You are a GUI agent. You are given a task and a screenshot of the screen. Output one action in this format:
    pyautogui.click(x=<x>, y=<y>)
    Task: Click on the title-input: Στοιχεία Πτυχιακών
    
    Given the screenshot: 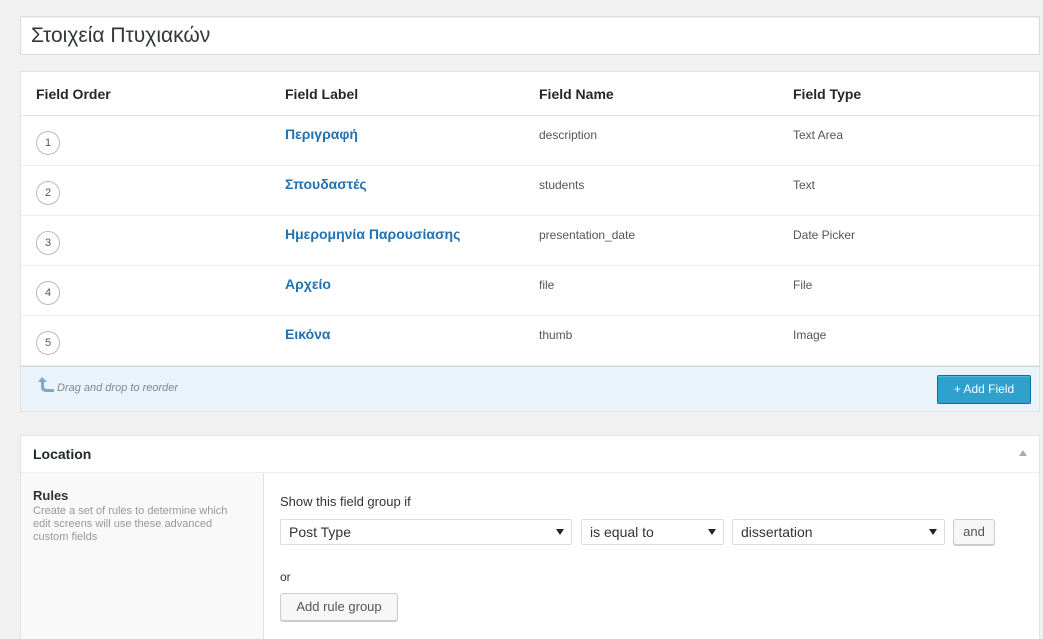 What is the action you would take?
    pyautogui.click(x=530, y=35)
    